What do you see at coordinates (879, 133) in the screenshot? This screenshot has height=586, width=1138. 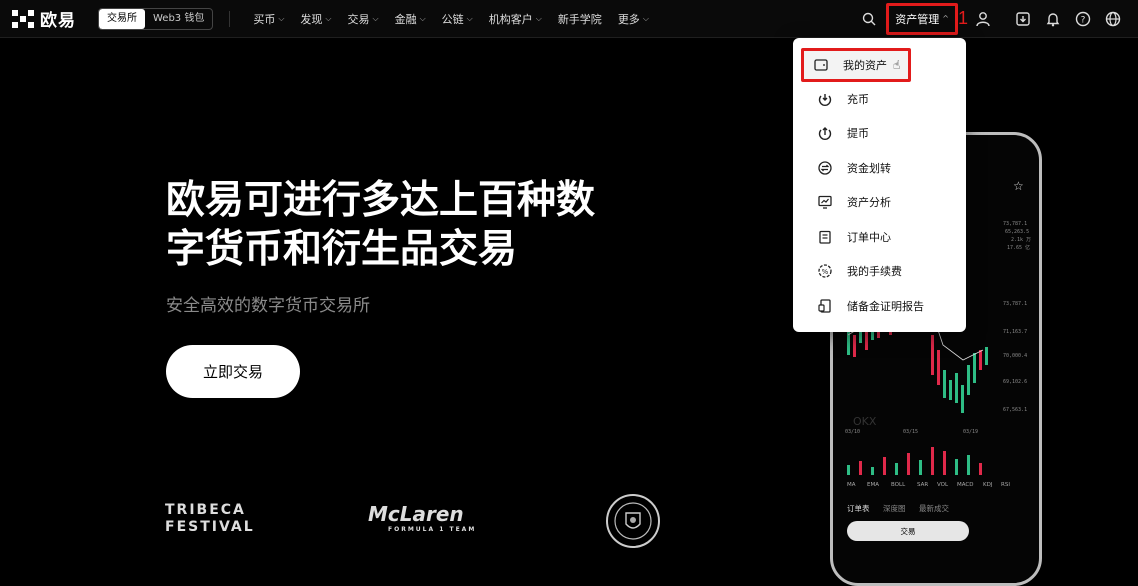 I see `menu-item-withdraw: 提币` at bounding box center [879, 133].